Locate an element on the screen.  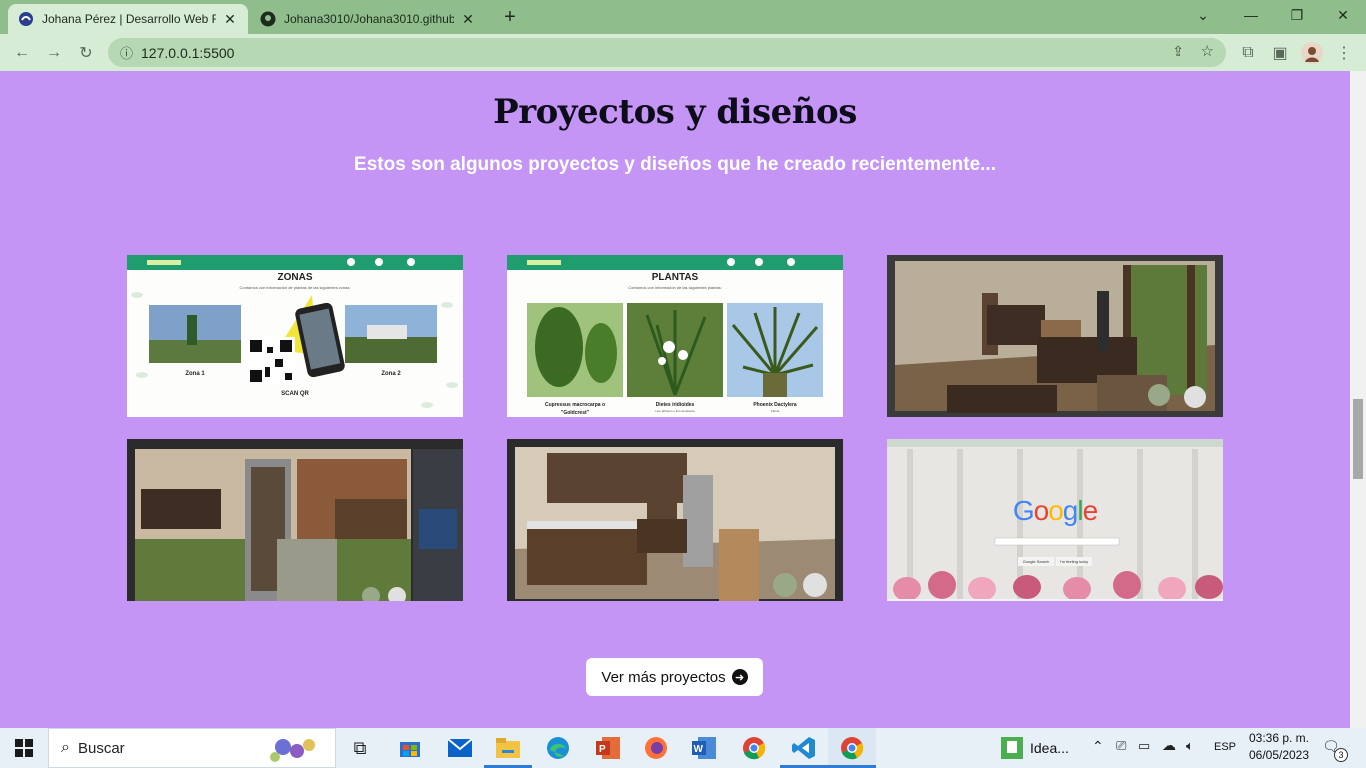
tab-portfolio: Johana Pérez | Desarrollo Web Fr ✕ is located at coordinates (128, 19).